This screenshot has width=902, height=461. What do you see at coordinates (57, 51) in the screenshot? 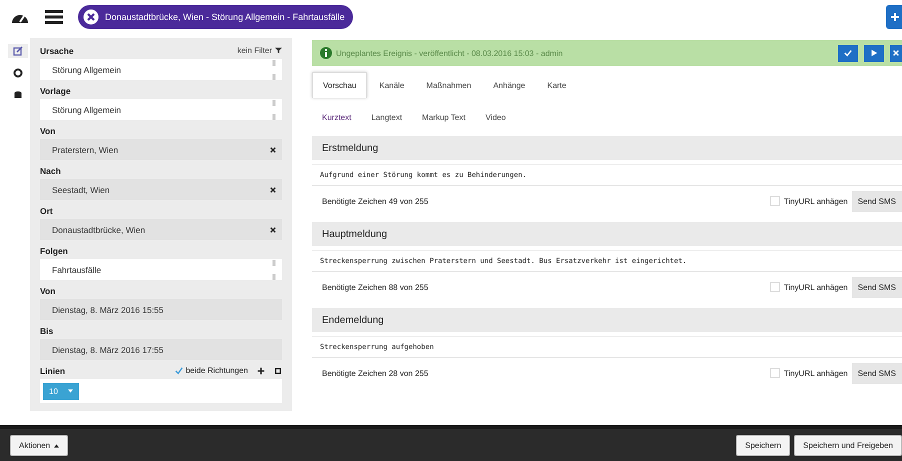
I see `field-label: Ursache` at bounding box center [57, 51].